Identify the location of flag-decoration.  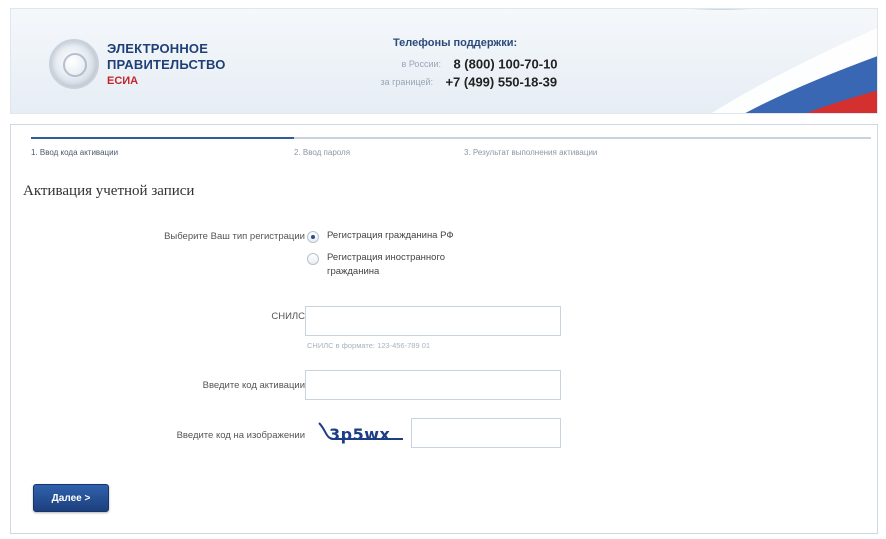
(784, 61).